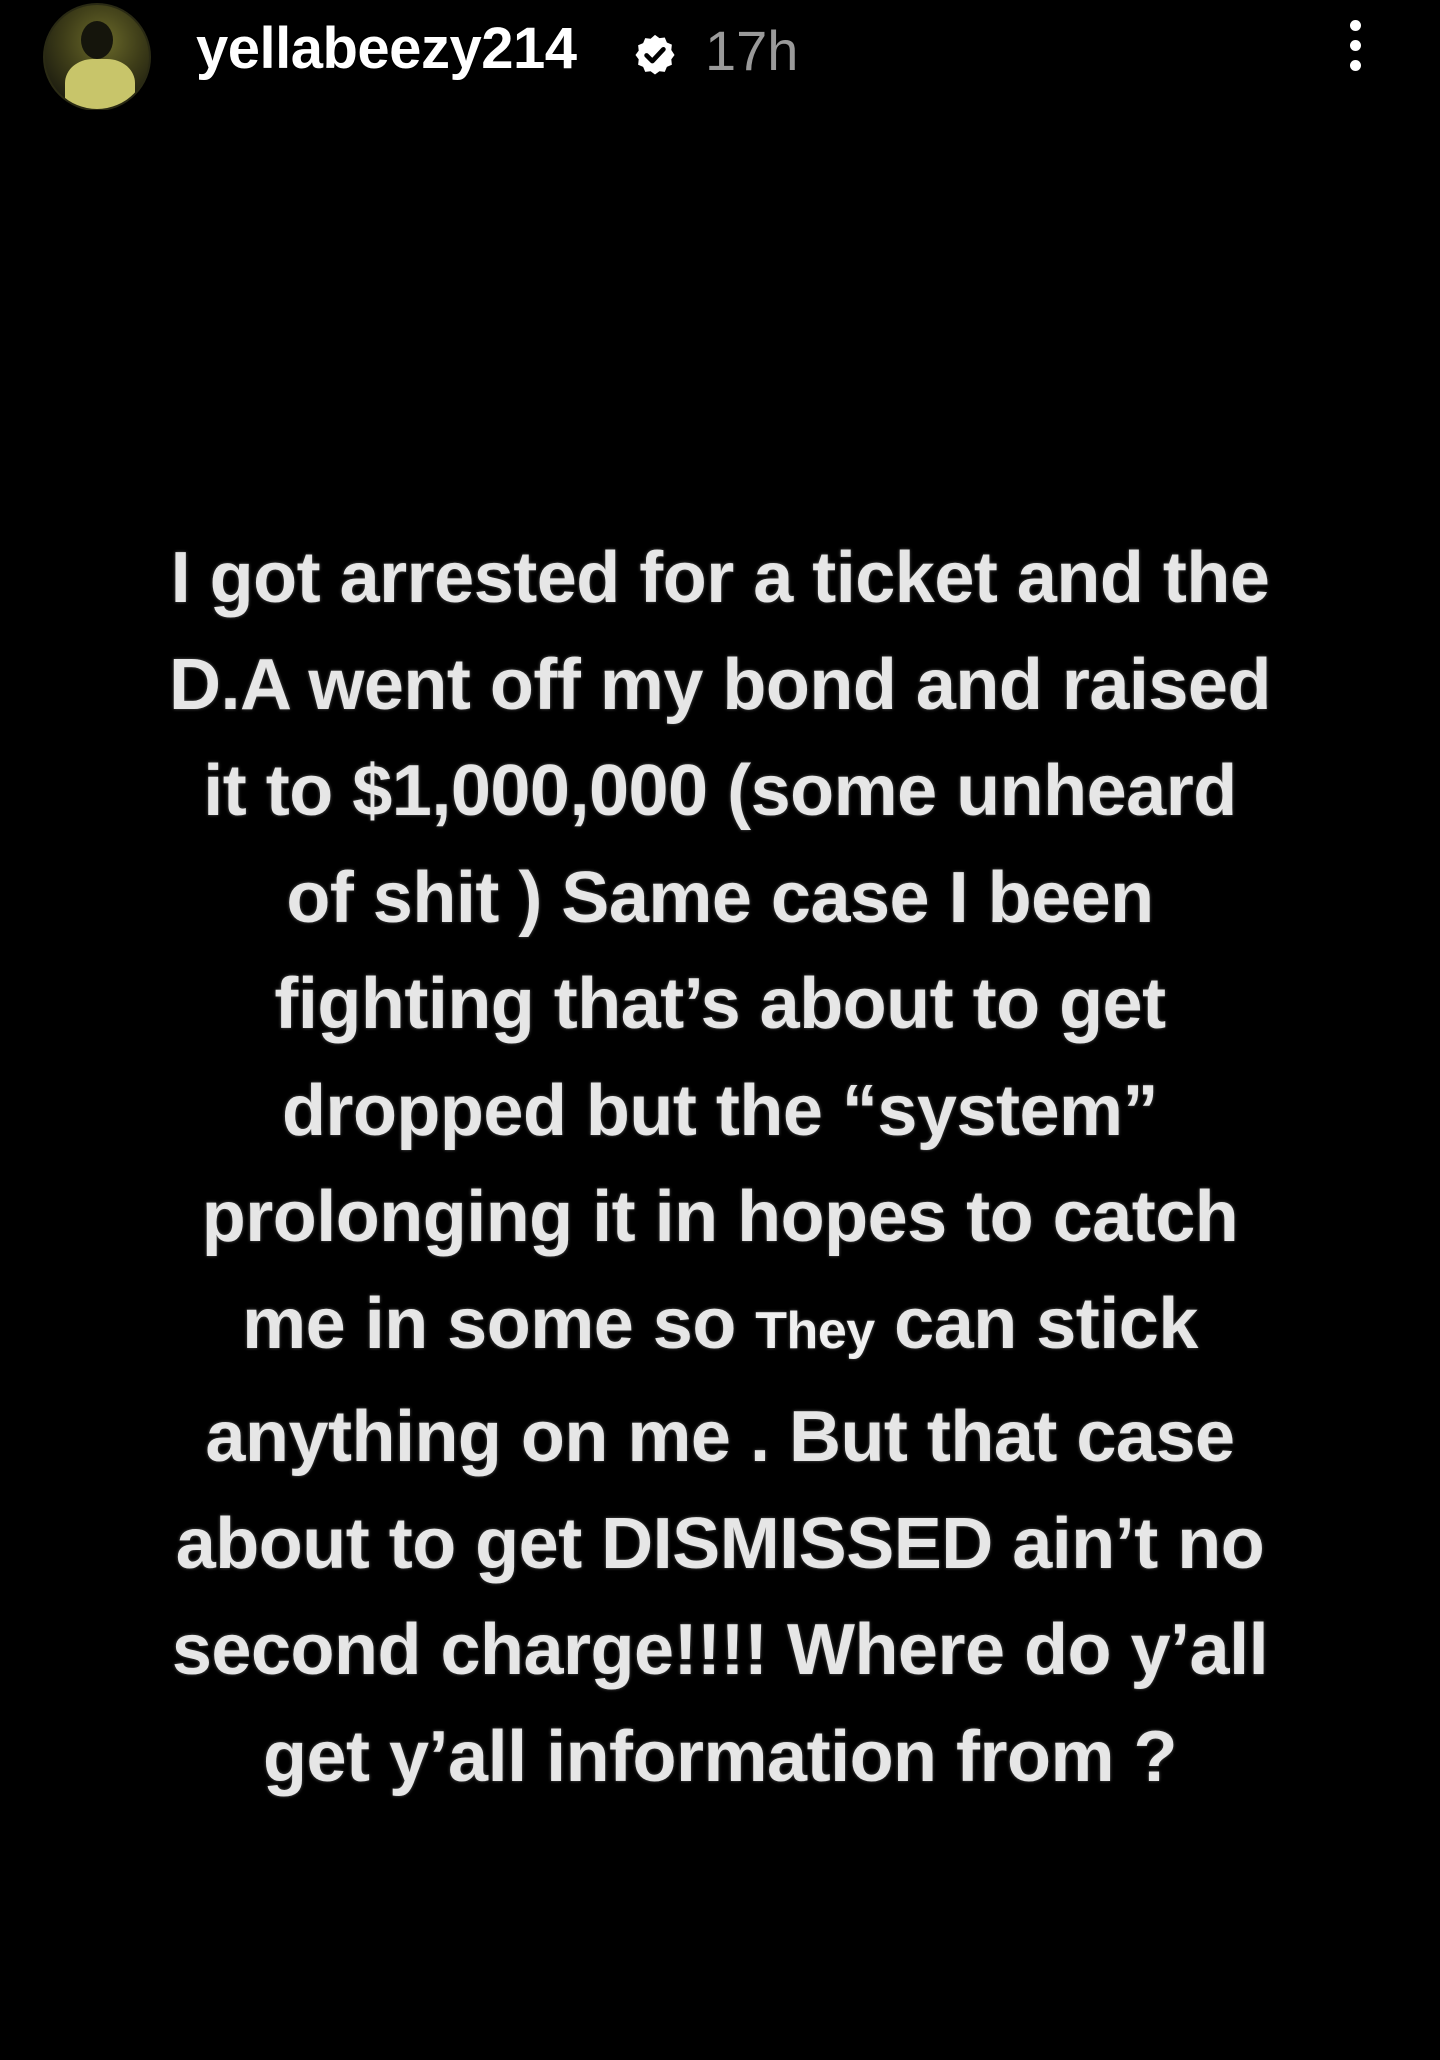  I want to click on avatar-head-shape, so click(97, 40).